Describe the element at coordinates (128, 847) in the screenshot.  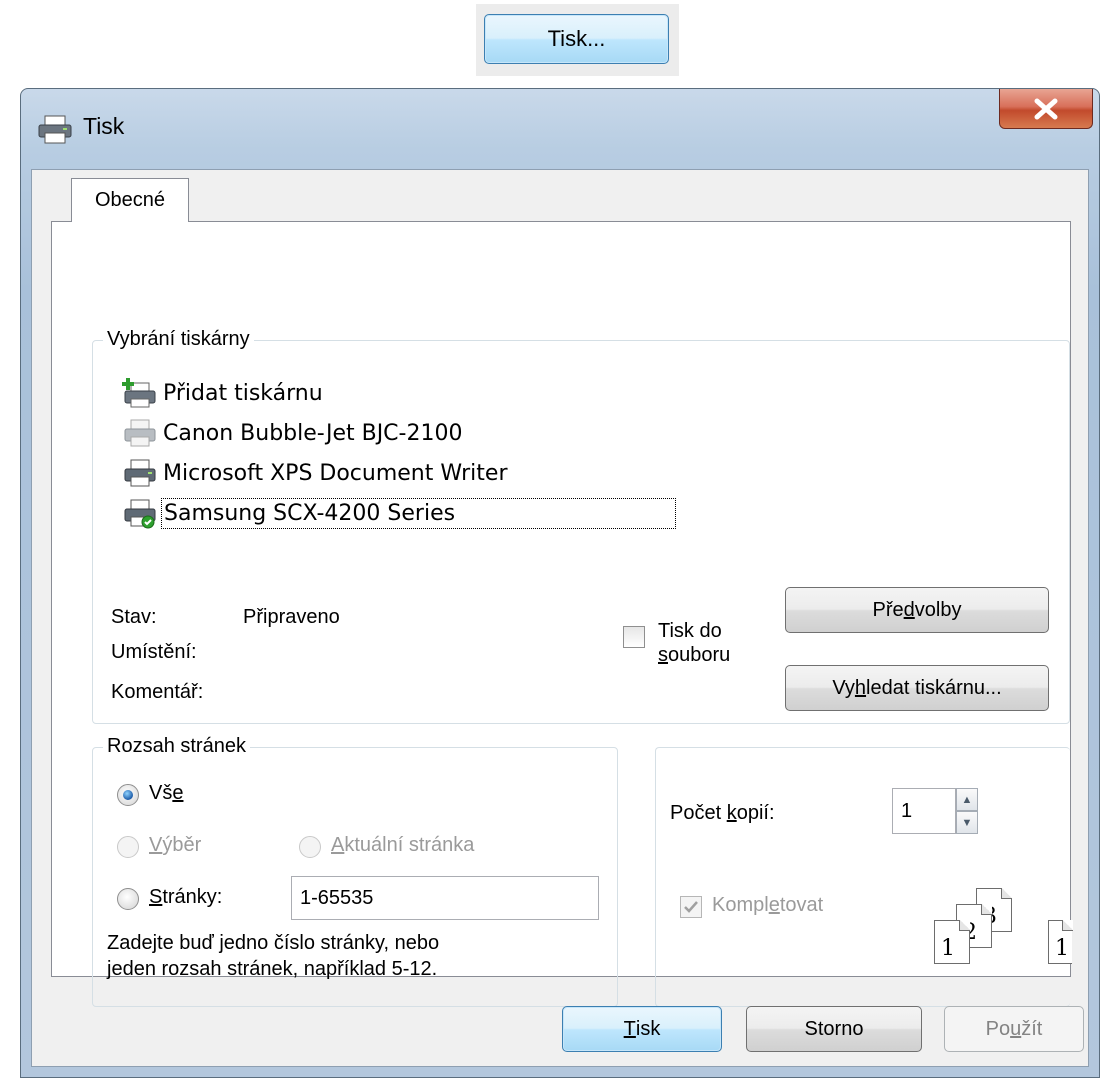
I see `selection-radio` at that location.